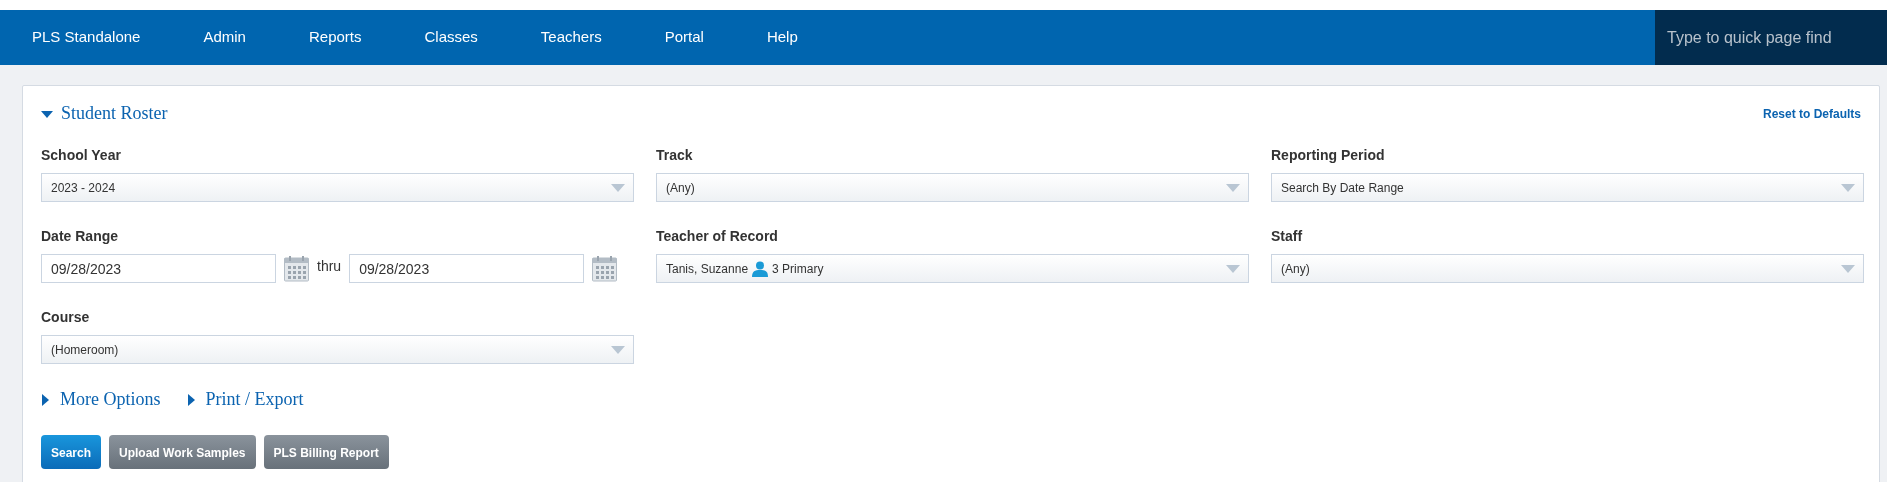 The width and height of the screenshot is (1887, 482). I want to click on select-field: Tanis, Suzanne 3 Primary, so click(952, 268).